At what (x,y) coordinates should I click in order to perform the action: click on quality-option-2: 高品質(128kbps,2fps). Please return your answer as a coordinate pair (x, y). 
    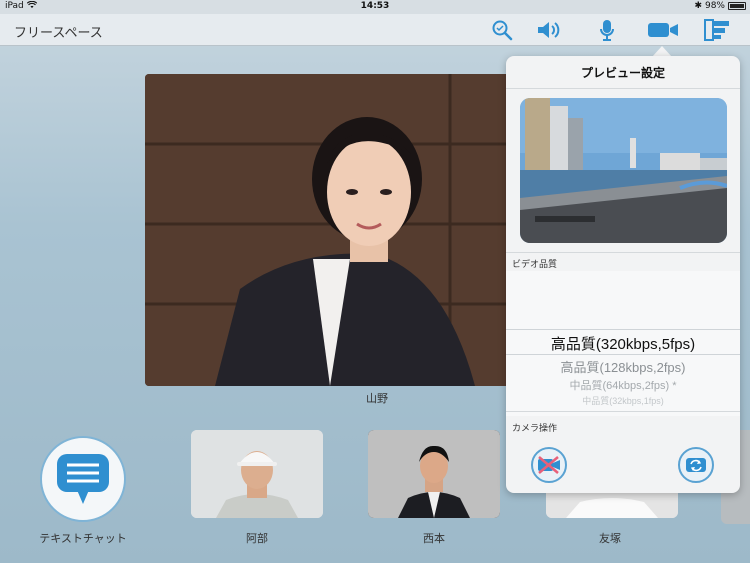
    Looking at the image, I should click on (623, 366).